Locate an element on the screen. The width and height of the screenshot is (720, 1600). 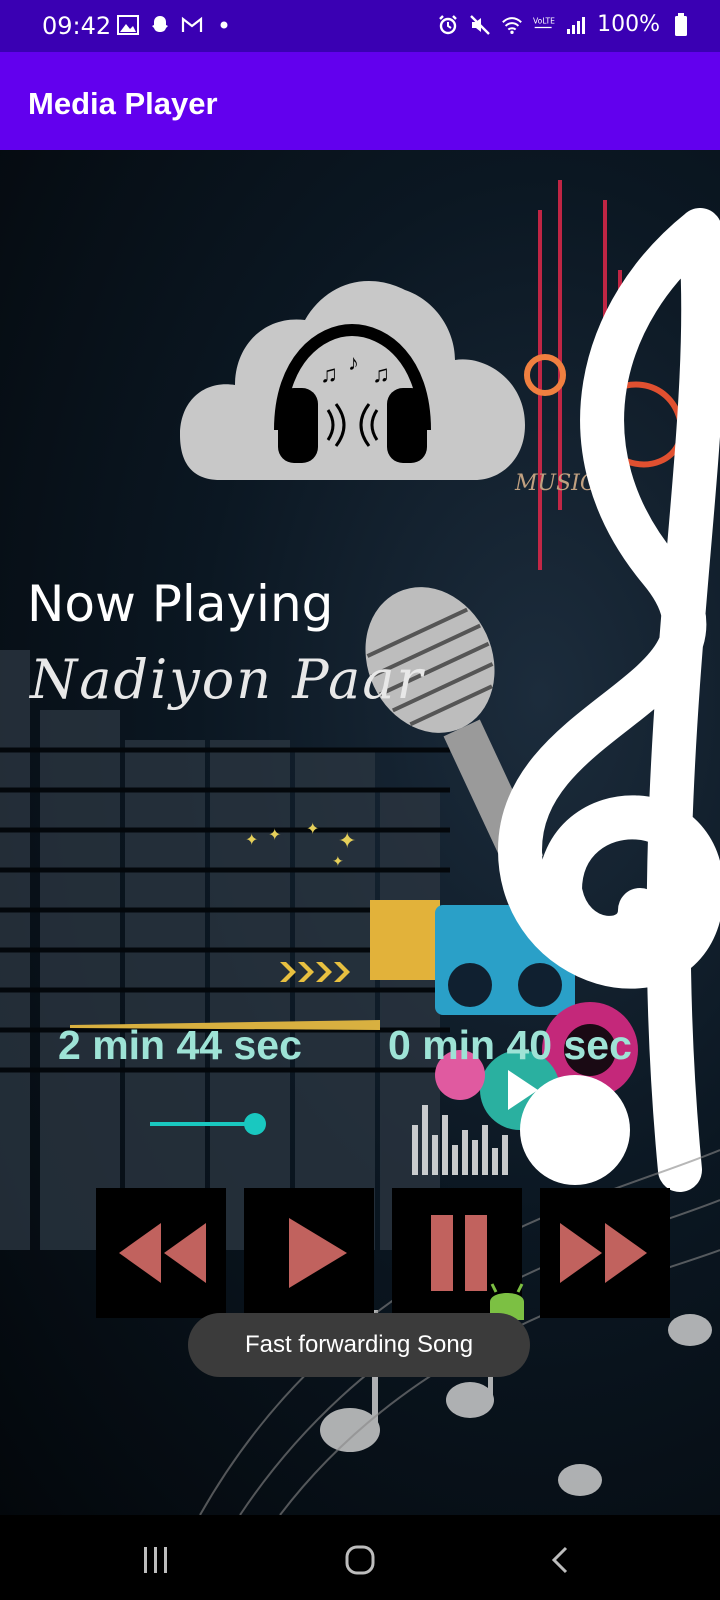
app-bar: Media Player is located at coordinates (360, 101).